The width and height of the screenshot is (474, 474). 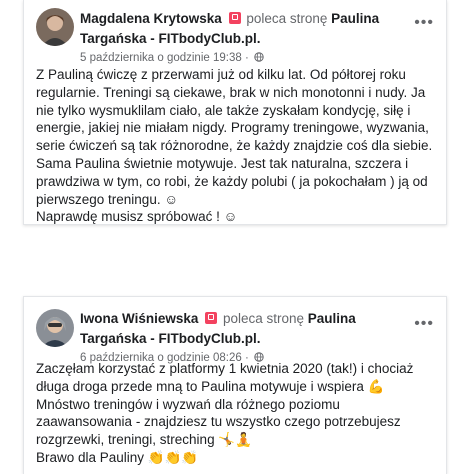 What do you see at coordinates (151, 18) in the screenshot?
I see `author-name: Magdalena Krytowska` at bounding box center [151, 18].